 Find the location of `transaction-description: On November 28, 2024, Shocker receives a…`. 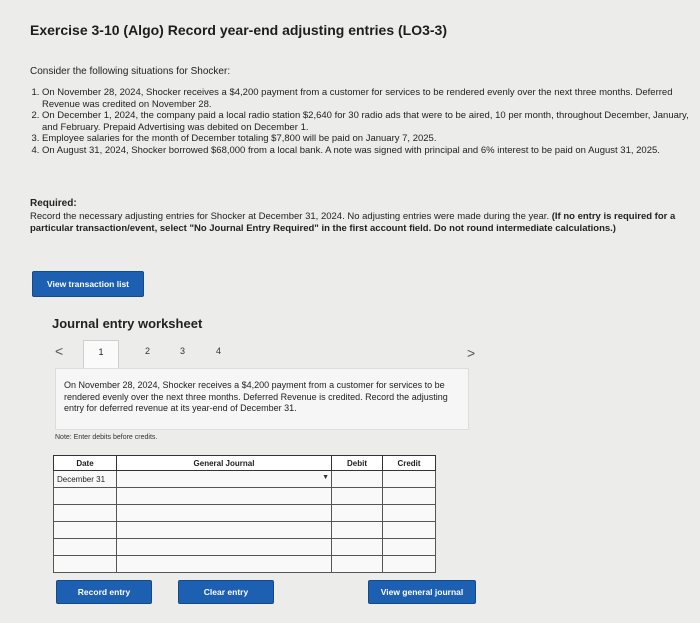

transaction-description: On November 28, 2024, Shocker receives a… is located at coordinates (262, 399).